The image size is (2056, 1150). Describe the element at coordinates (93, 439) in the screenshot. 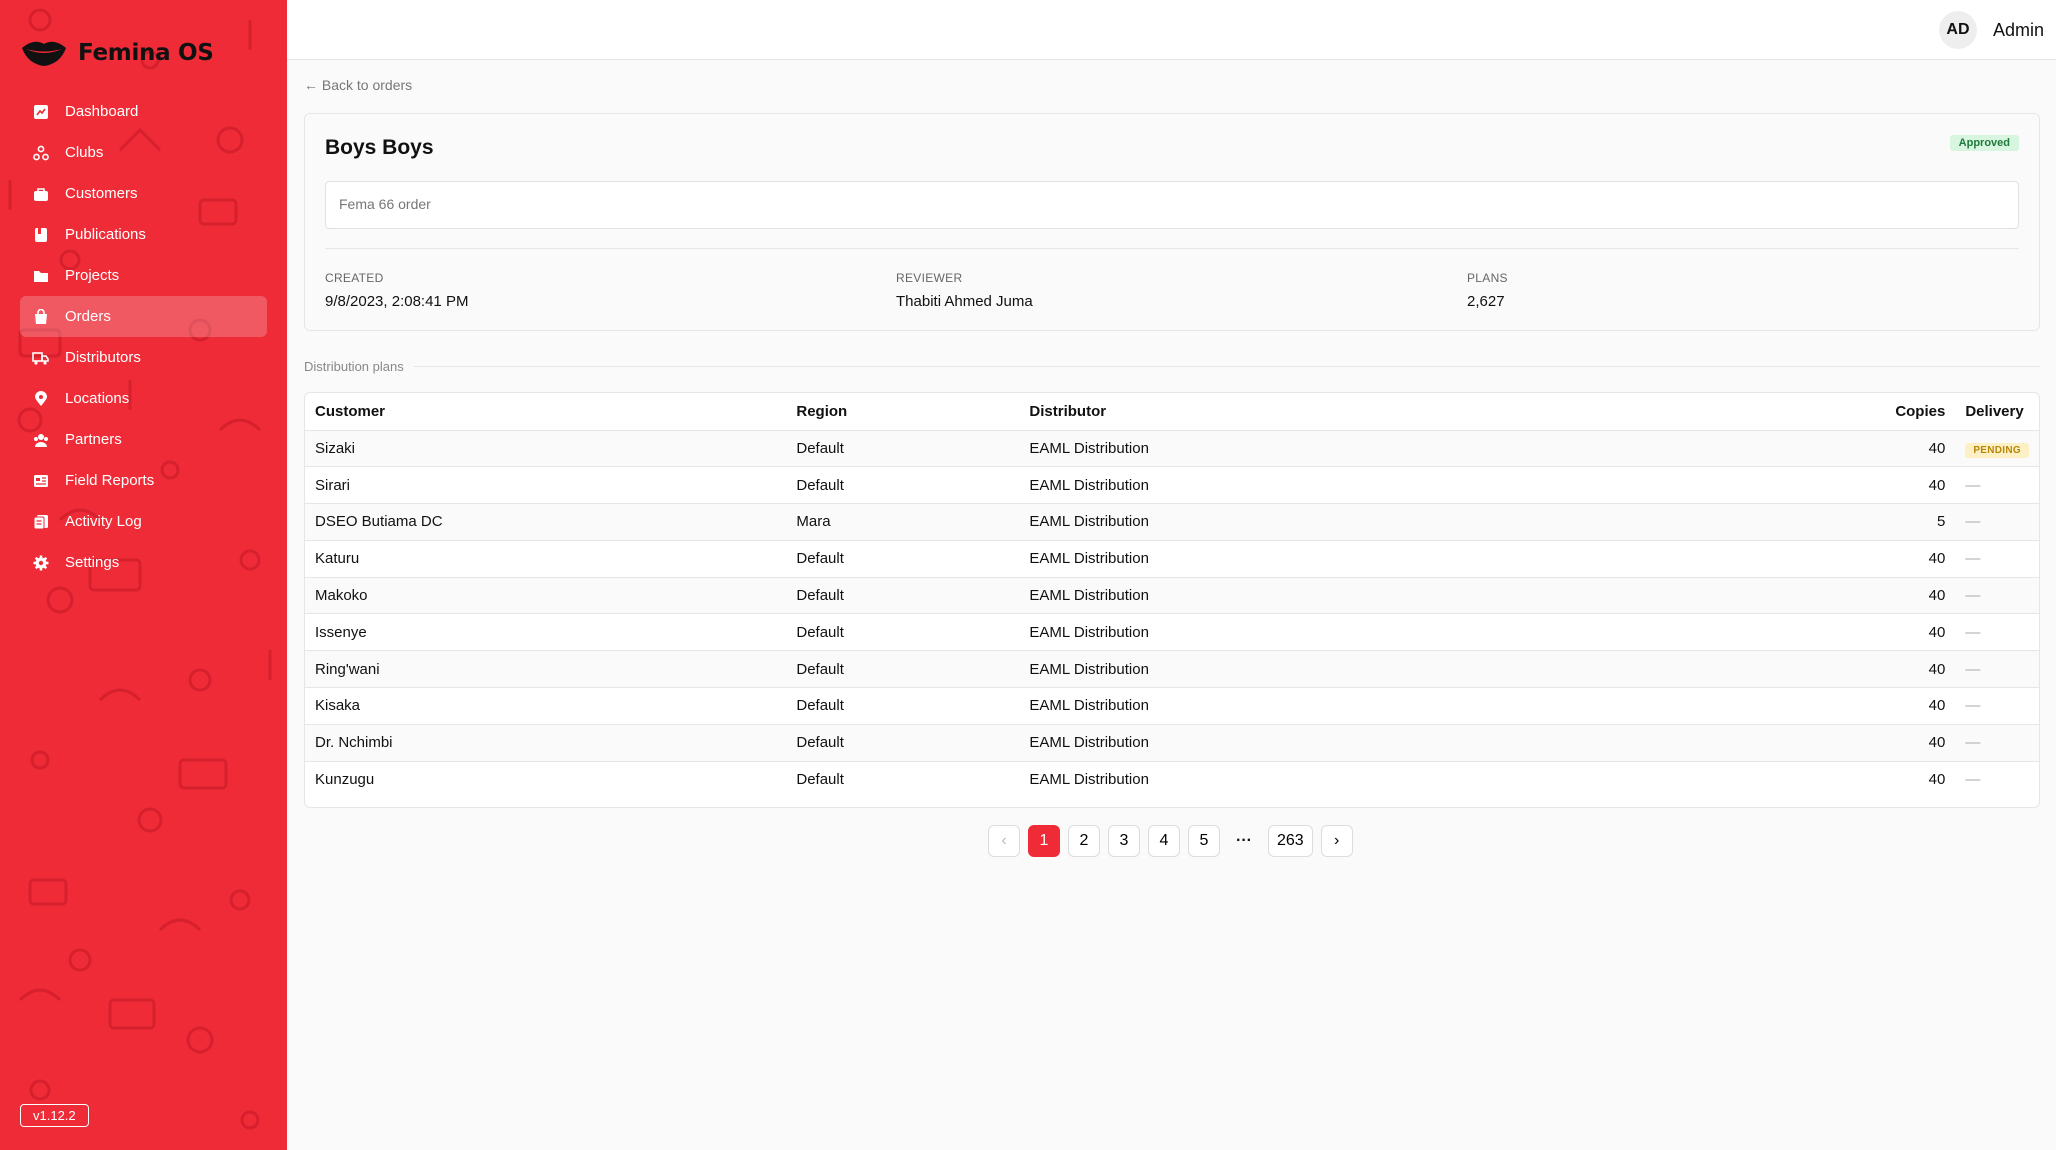

I see `sidebar-item-label: Partners` at that location.